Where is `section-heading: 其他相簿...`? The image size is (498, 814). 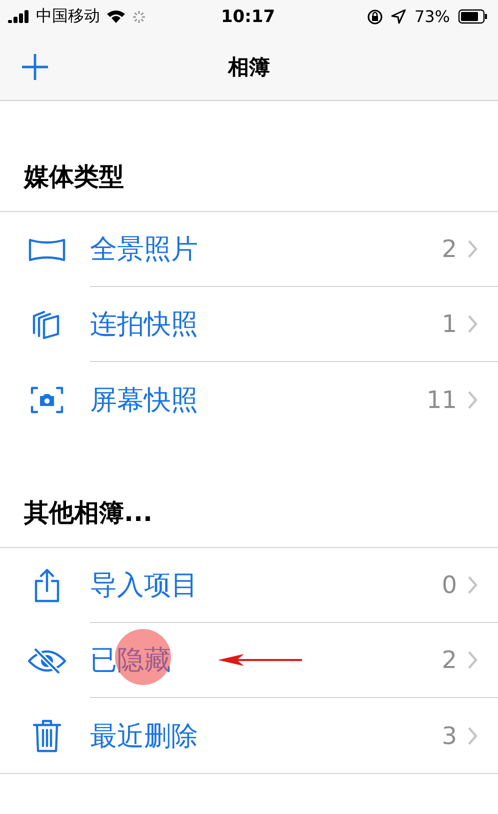
section-heading: 其他相簿... is located at coordinates (88, 513).